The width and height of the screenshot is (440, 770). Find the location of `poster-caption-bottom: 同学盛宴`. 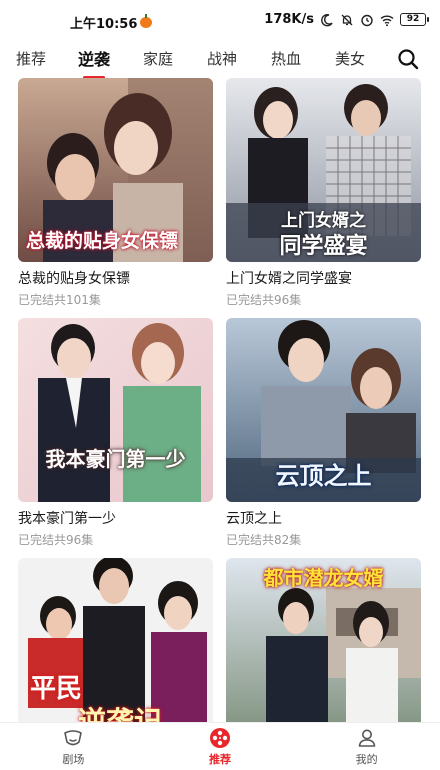

poster-caption-bottom: 同学盛宴 is located at coordinates (323, 246).